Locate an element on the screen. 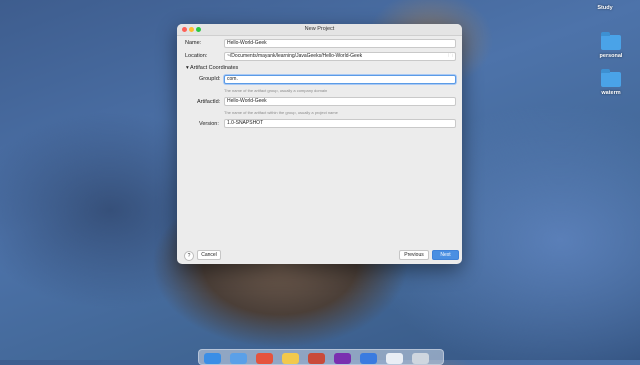 This screenshot has width=640, height=365. dialog-titlebar: New Project is located at coordinates (319, 30).